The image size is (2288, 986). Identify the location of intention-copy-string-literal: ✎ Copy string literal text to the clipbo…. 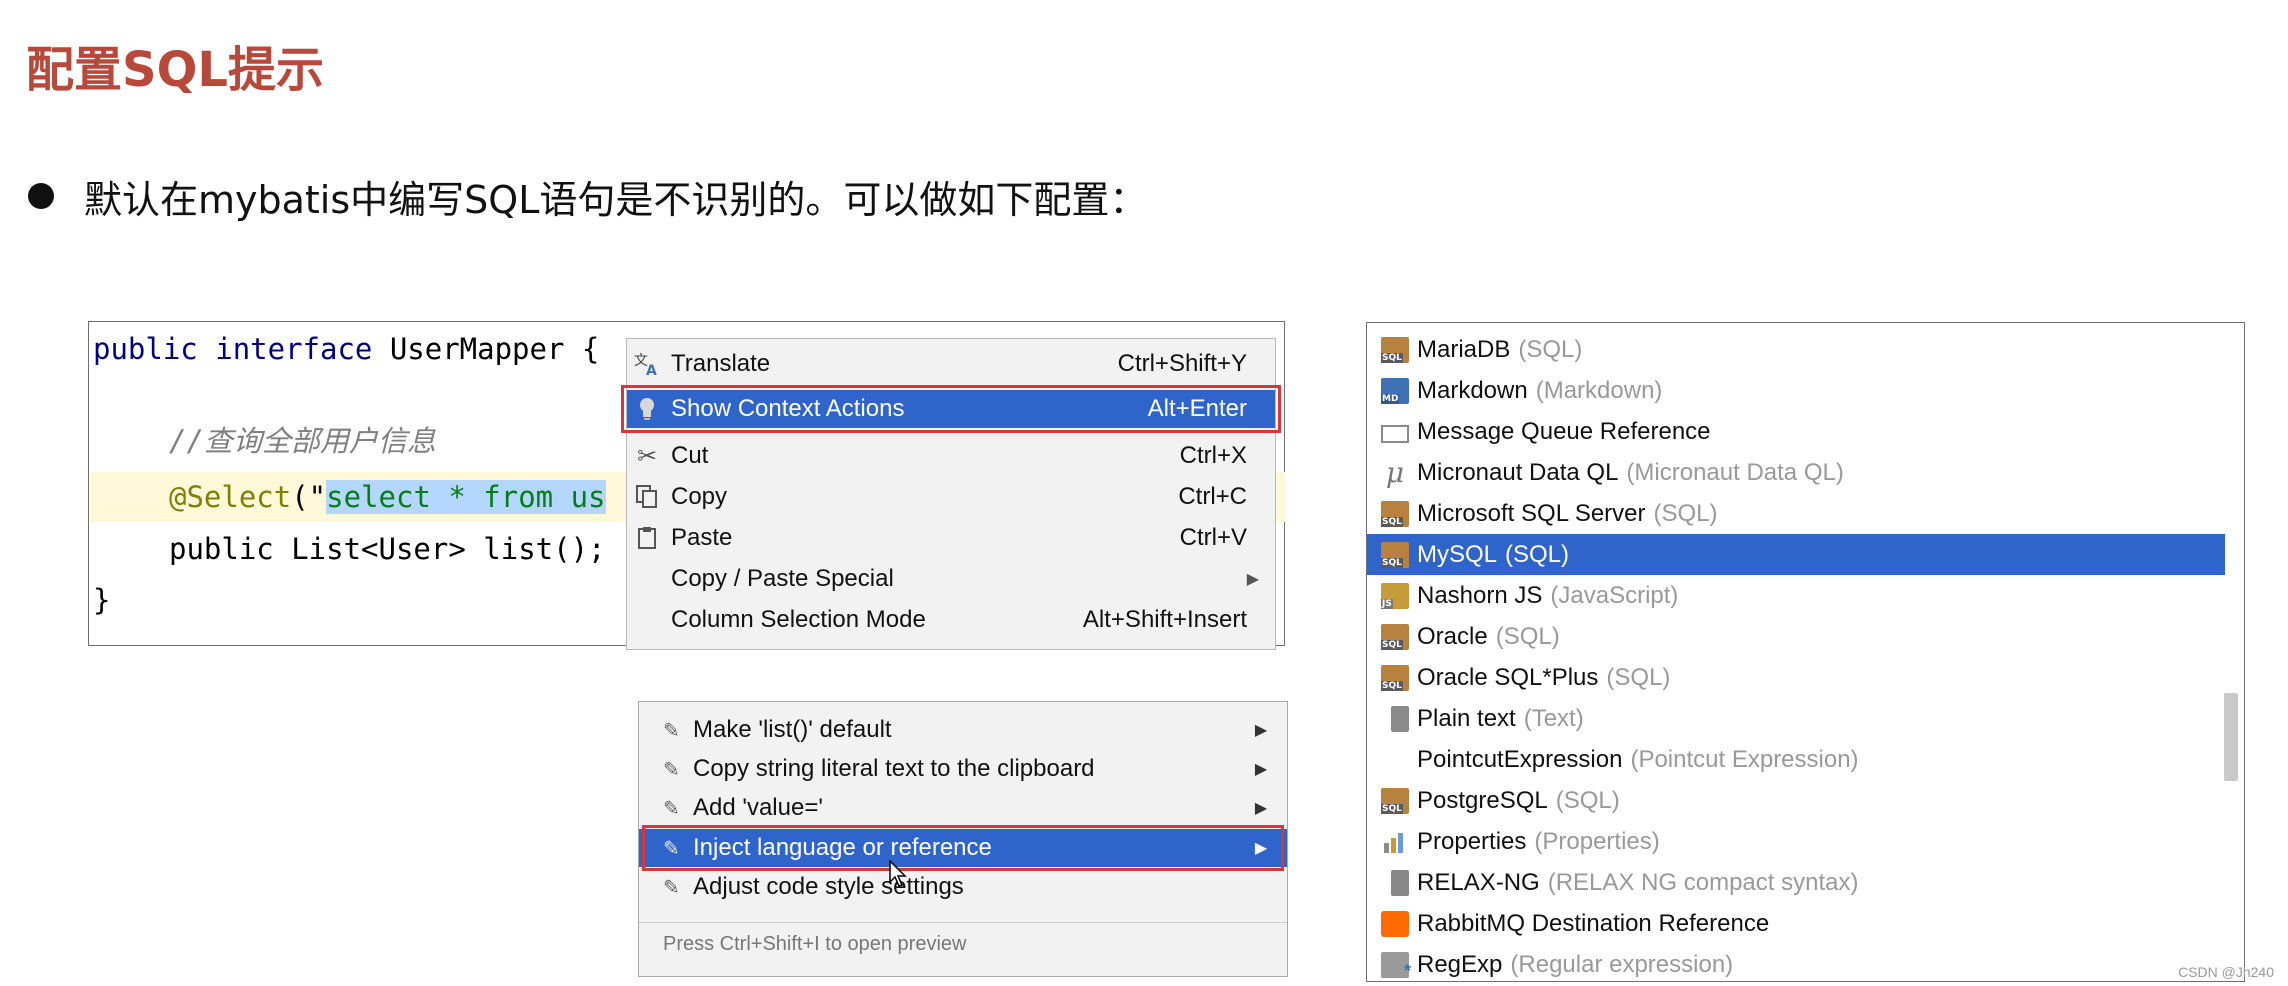
(963, 769).